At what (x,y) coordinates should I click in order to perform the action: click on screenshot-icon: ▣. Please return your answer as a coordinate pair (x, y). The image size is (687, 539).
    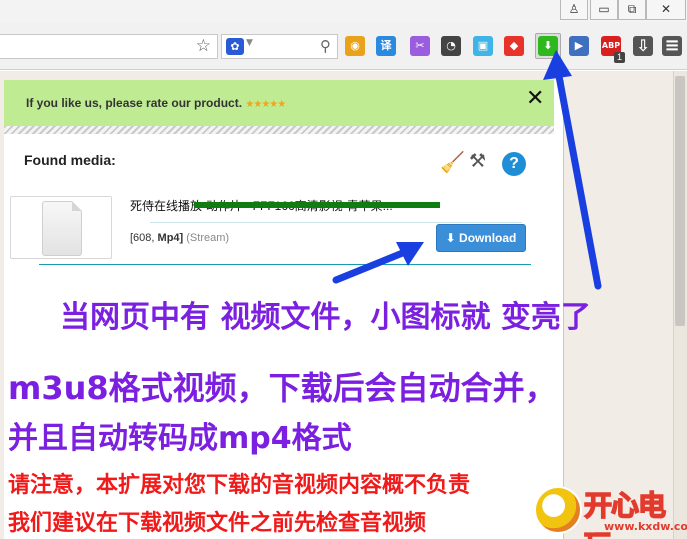
    Looking at the image, I should click on (483, 46).